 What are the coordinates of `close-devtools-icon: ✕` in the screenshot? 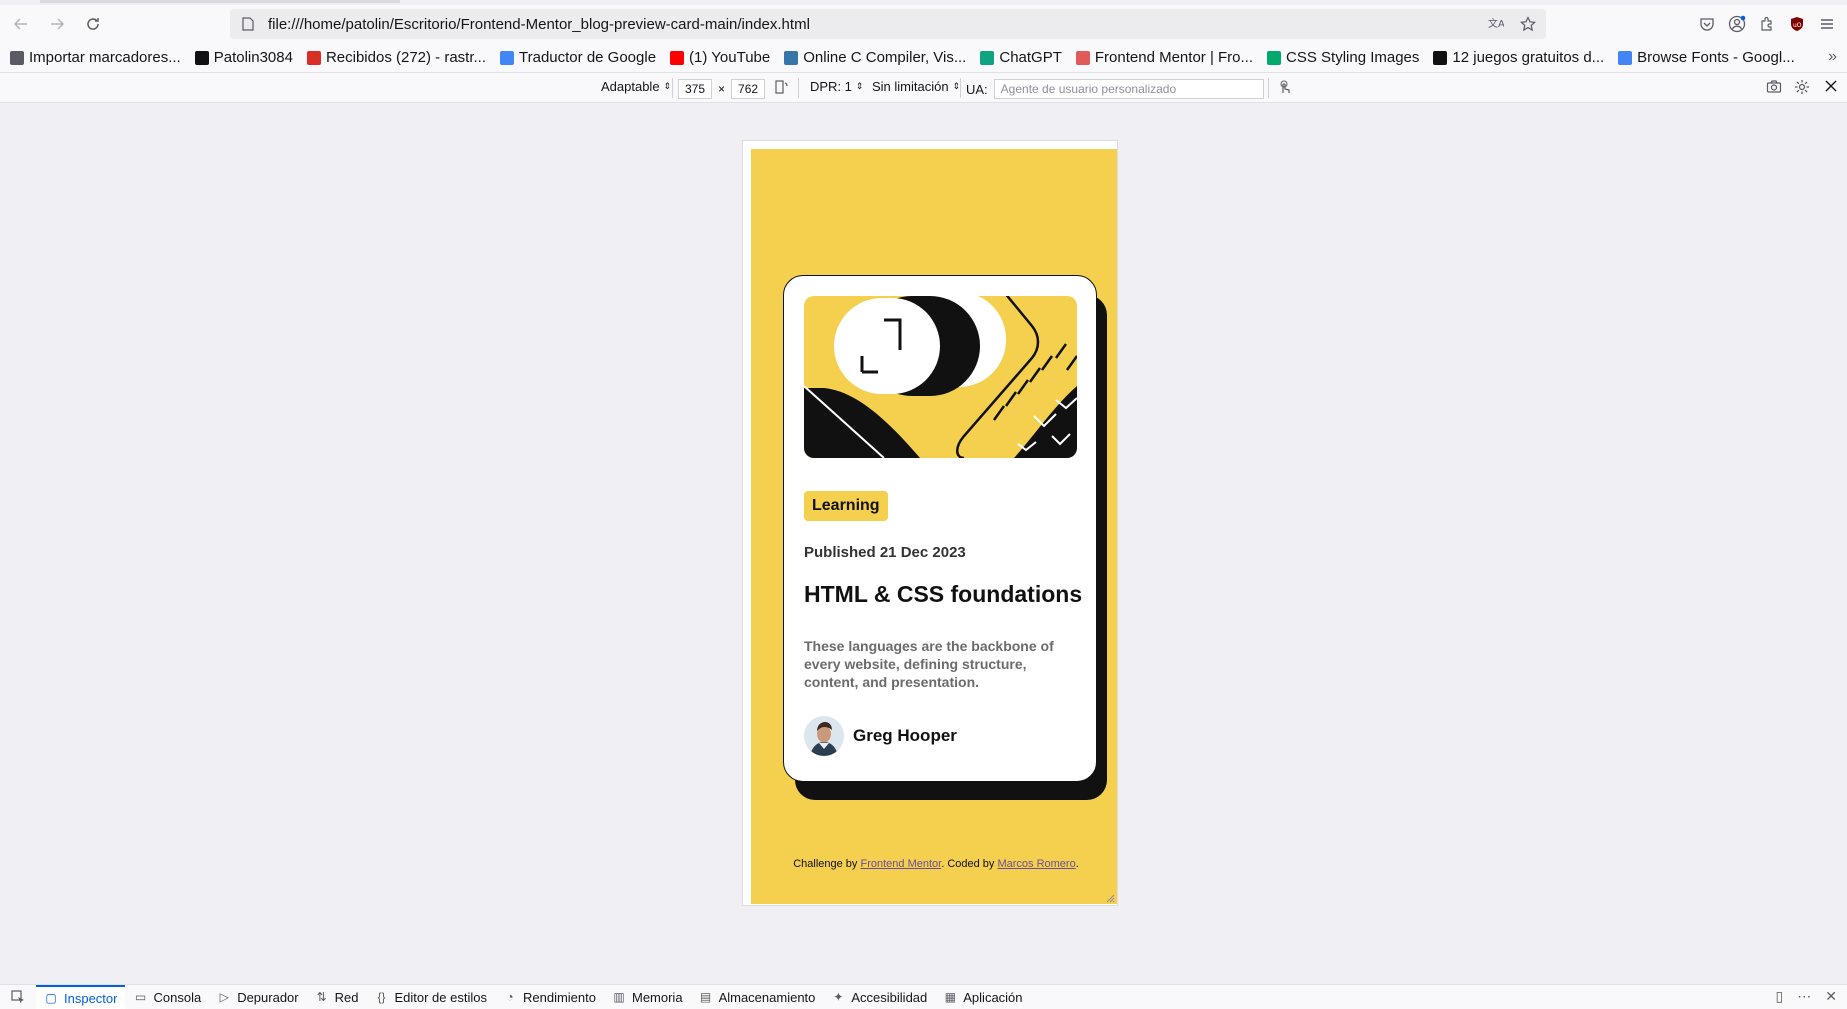 It's located at (1831, 996).